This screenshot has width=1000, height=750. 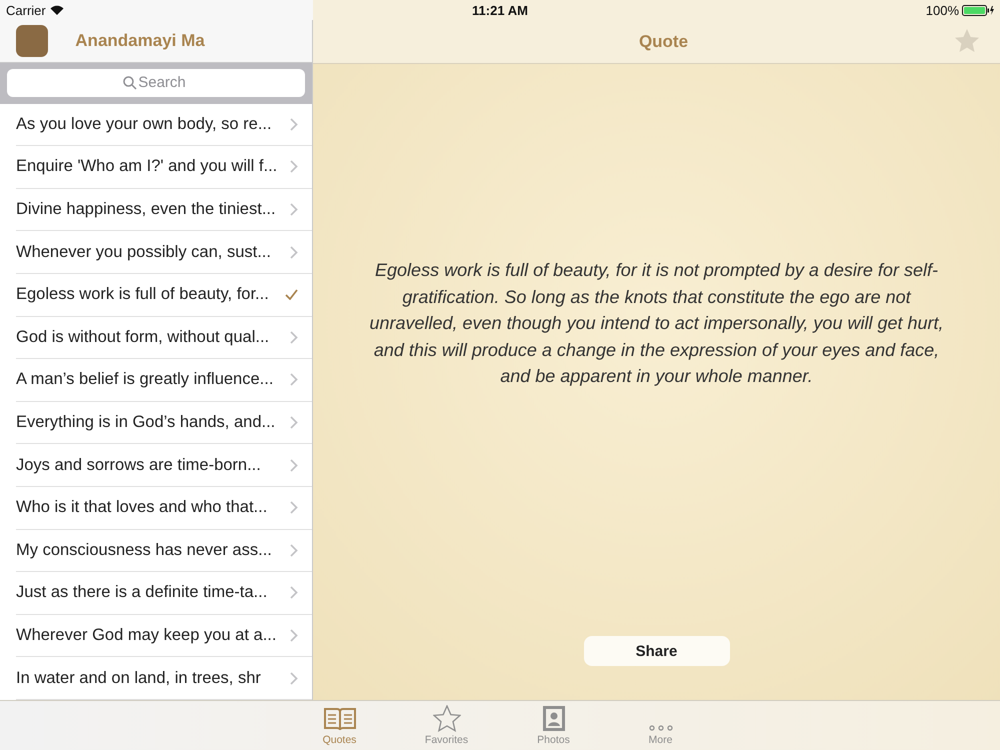 I want to click on favorite-star-icon, so click(x=967, y=41).